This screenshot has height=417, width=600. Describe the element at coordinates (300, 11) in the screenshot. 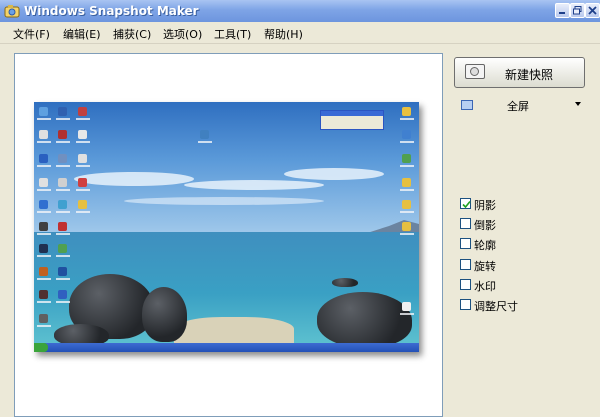

I see `title-bar: Windows Snapshot Maker` at that location.